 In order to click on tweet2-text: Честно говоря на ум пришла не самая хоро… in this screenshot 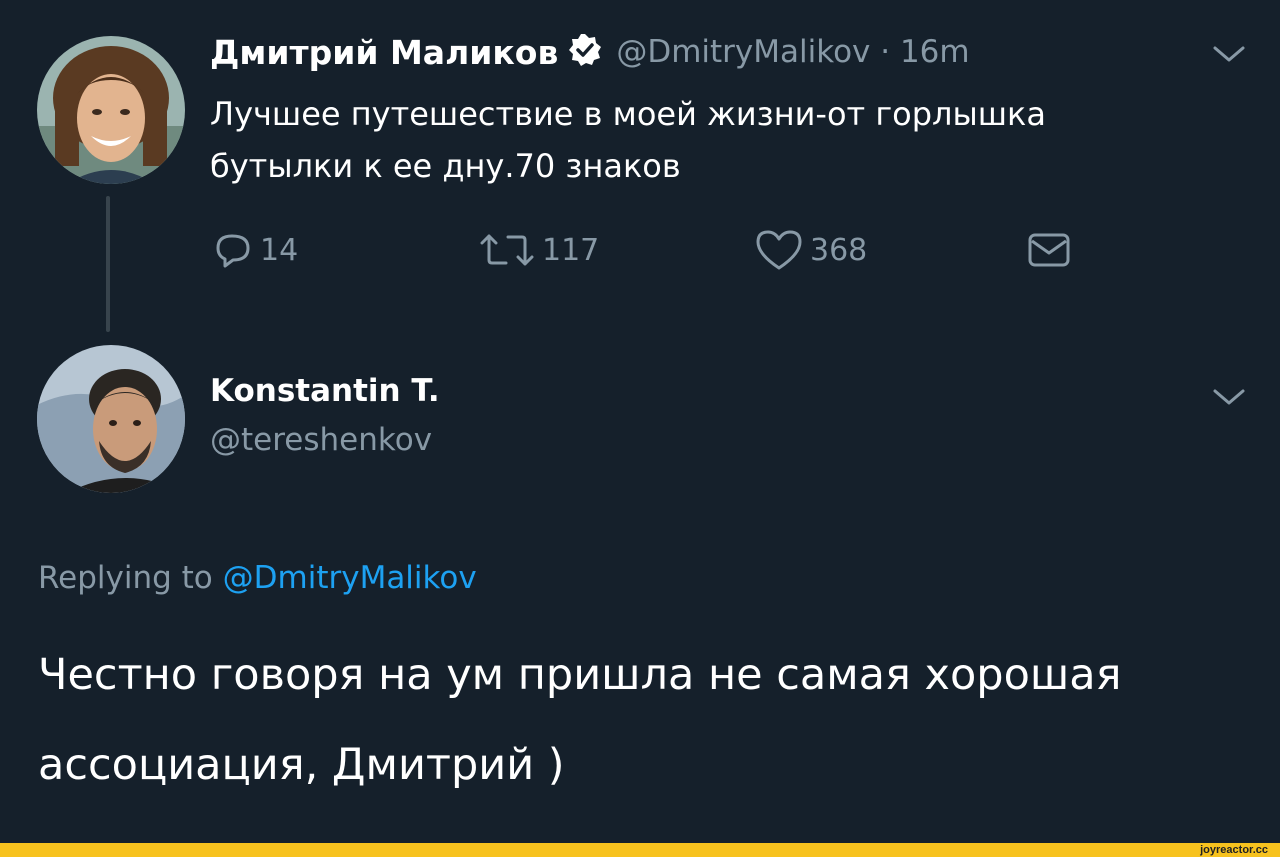, I will do `click(580, 720)`.